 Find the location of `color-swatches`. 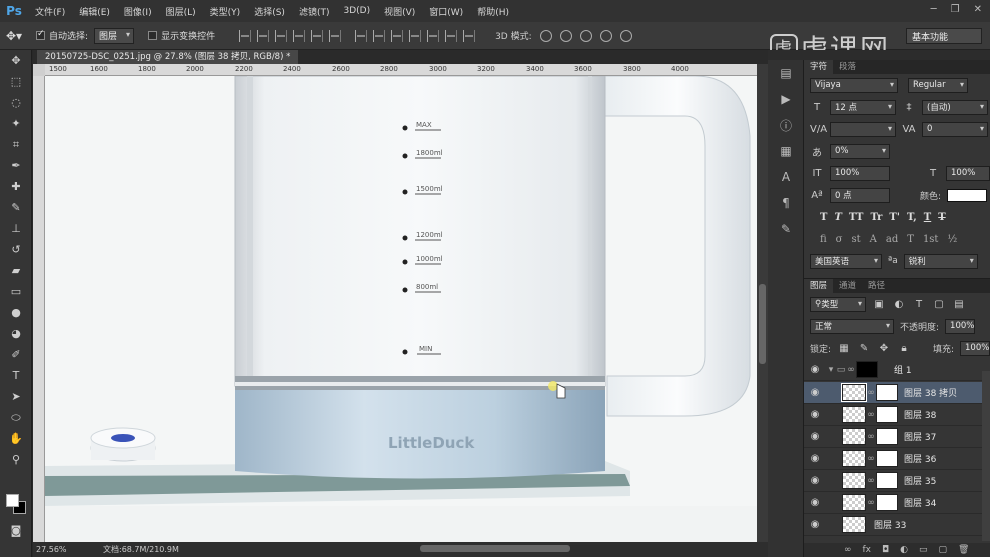

color-swatches is located at coordinates (17, 505).